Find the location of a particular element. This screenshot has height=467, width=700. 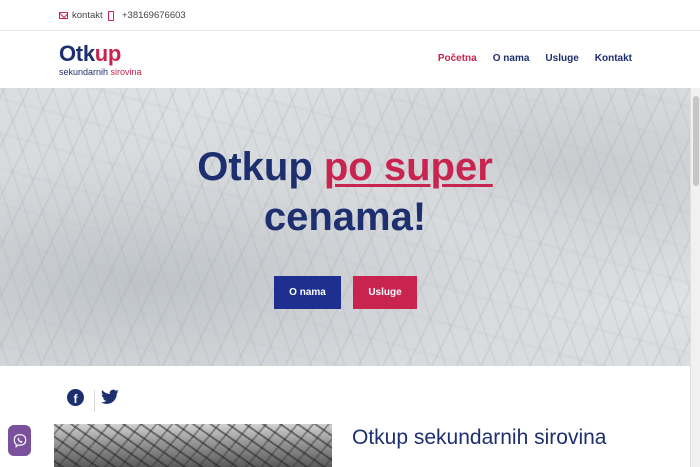

site-logo: Otkup sekundarnih sirovina is located at coordinates (100, 60).